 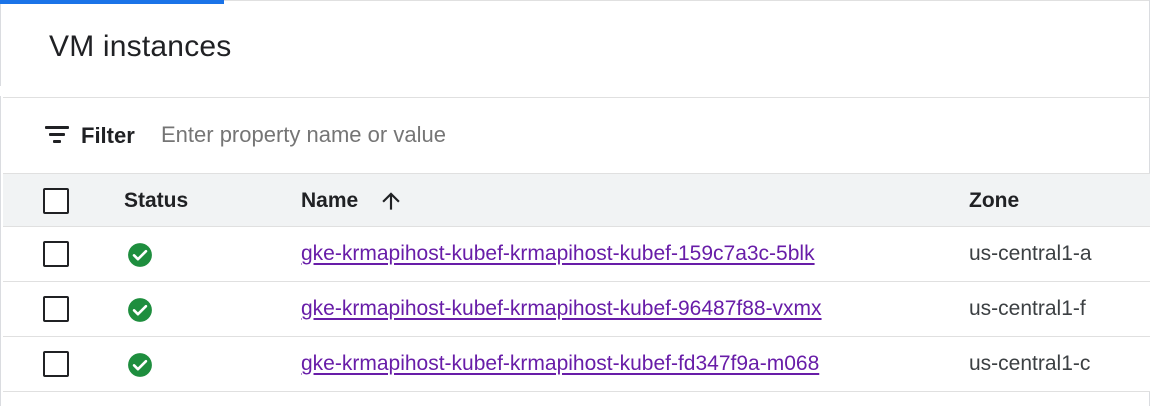 I want to click on filter-list-icon, so click(x=57, y=135).